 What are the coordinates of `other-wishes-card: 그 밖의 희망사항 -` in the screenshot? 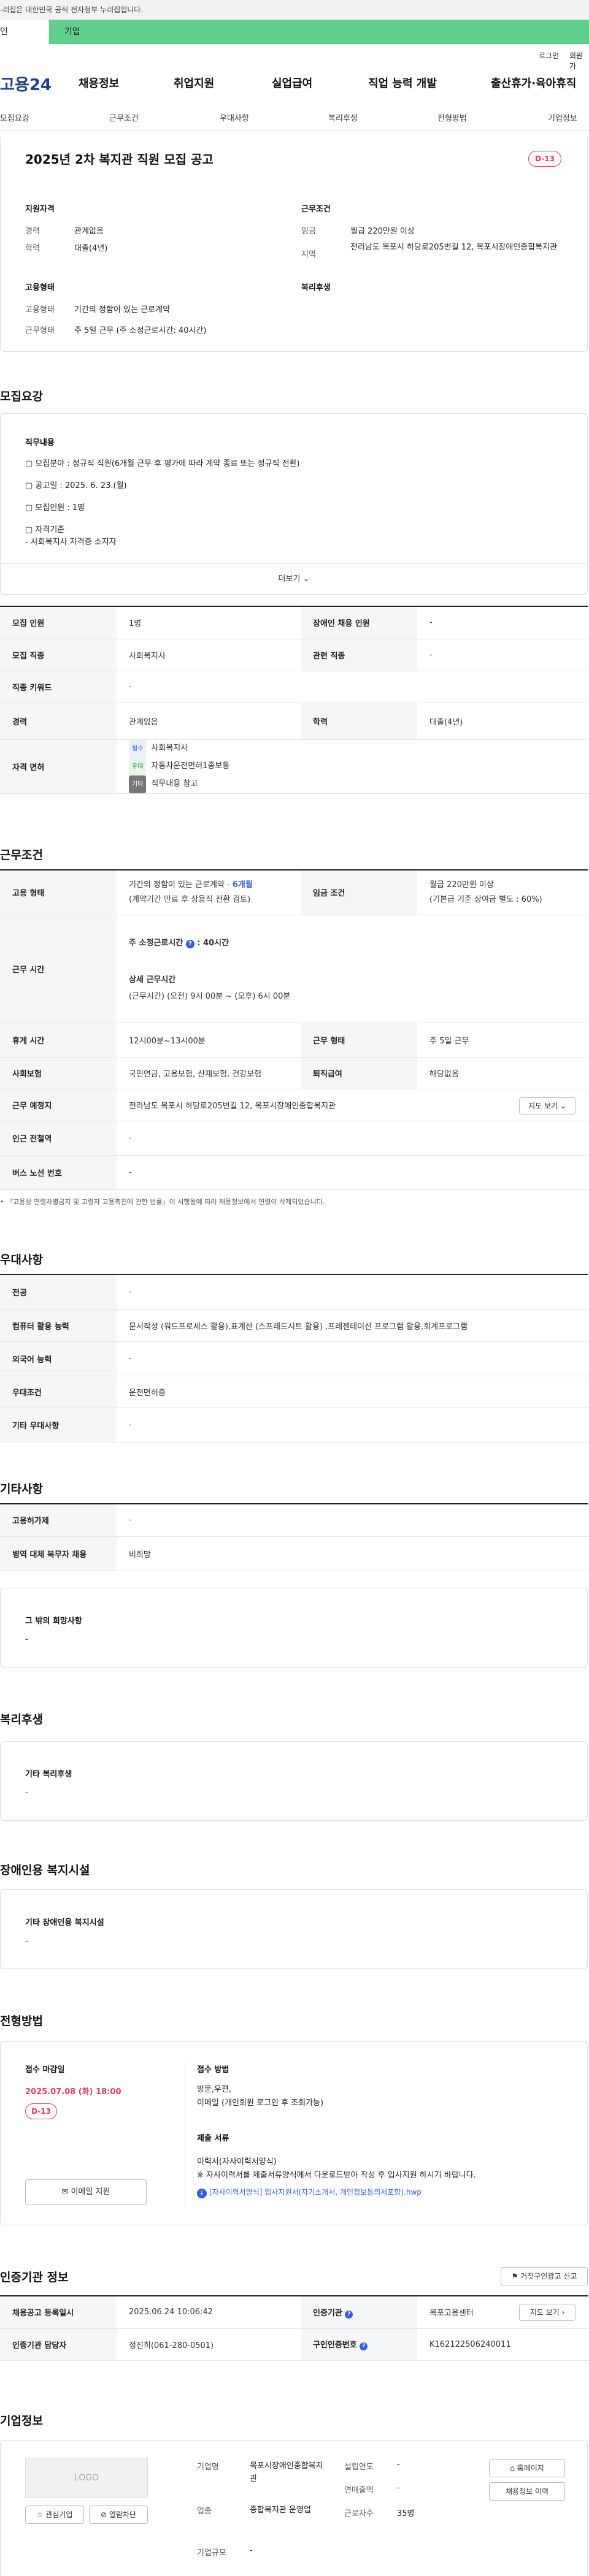 It's located at (294, 1627).